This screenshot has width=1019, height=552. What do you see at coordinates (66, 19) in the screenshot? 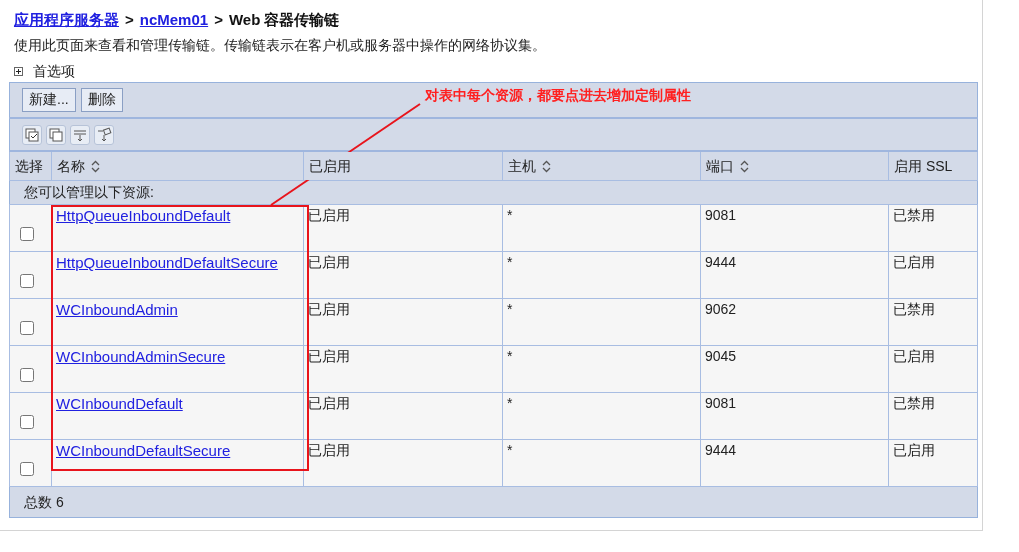
I see `breadcrumb-link: 应用程序服务器` at bounding box center [66, 19].